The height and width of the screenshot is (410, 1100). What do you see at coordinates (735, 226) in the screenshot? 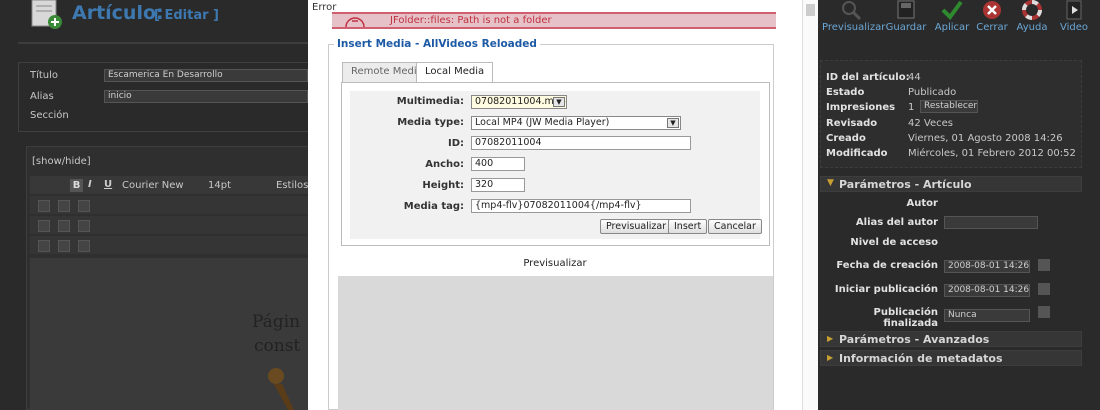
I see `cancel-button: Cancelar` at bounding box center [735, 226].